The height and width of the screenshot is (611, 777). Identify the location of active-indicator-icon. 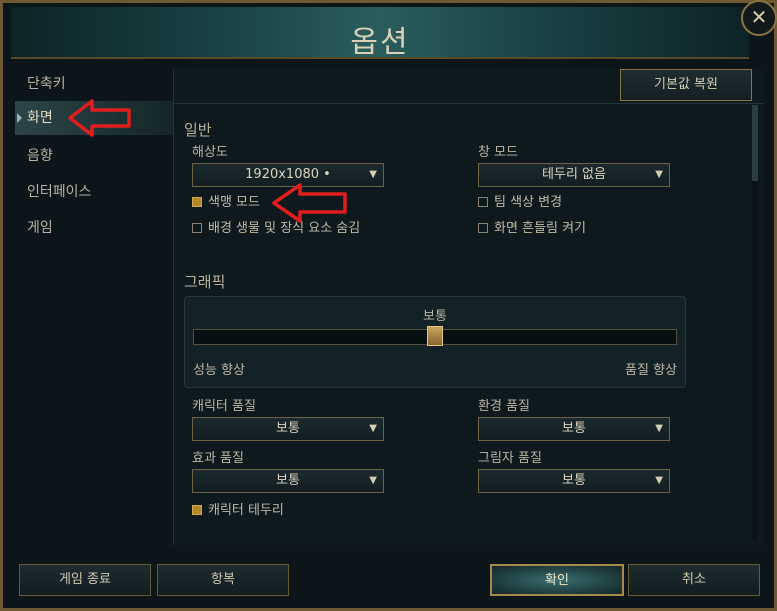
(19, 118).